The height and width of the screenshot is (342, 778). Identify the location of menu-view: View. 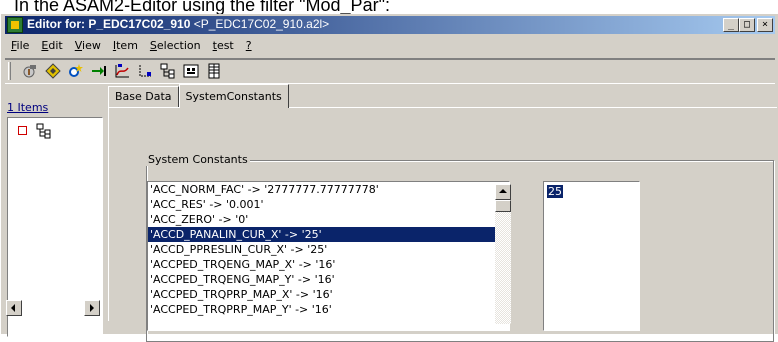
(88, 46).